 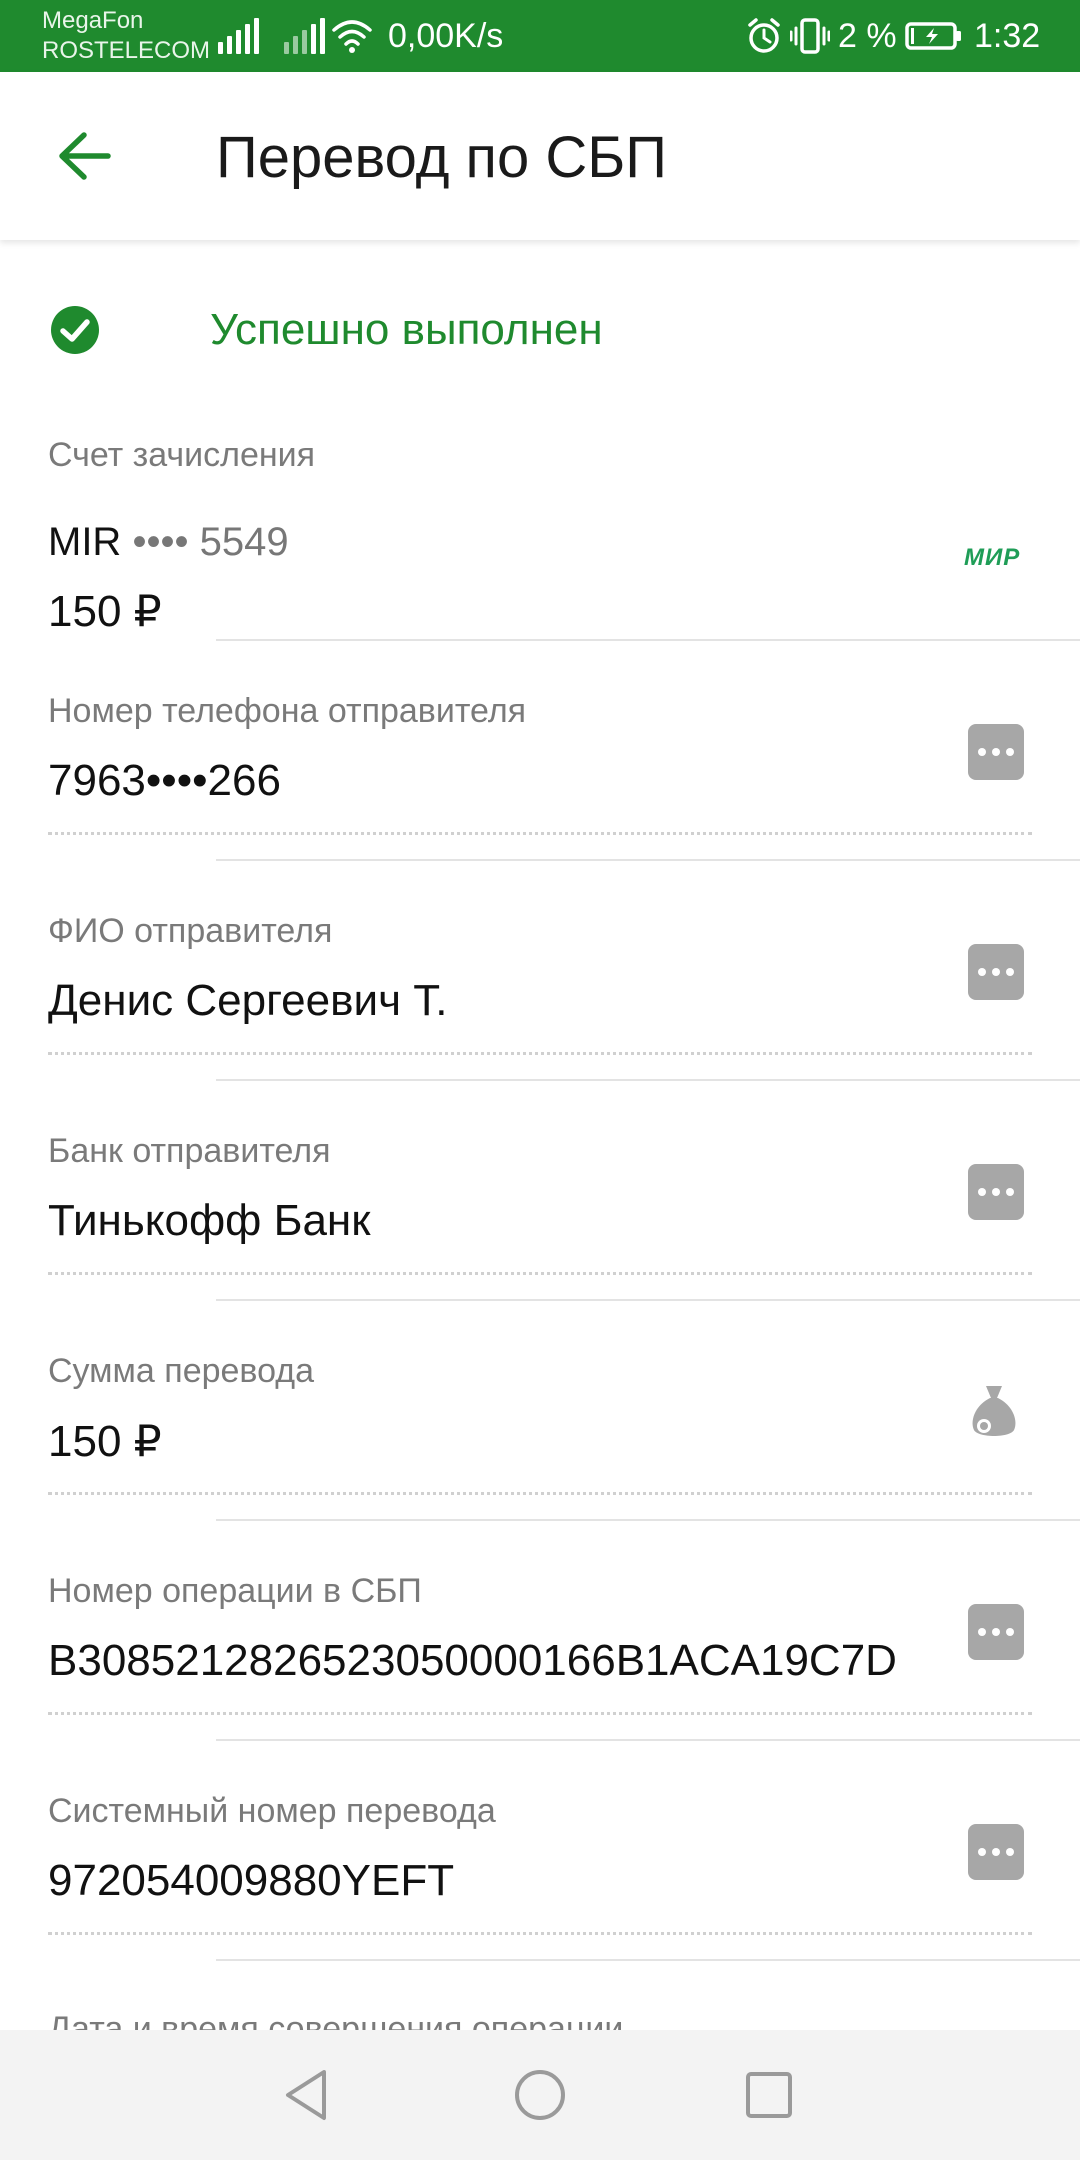 What do you see at coordinates (406, 329) in the screenshot?
I see `status-text: Успешно выполнен` at bounding box center [406, 329].